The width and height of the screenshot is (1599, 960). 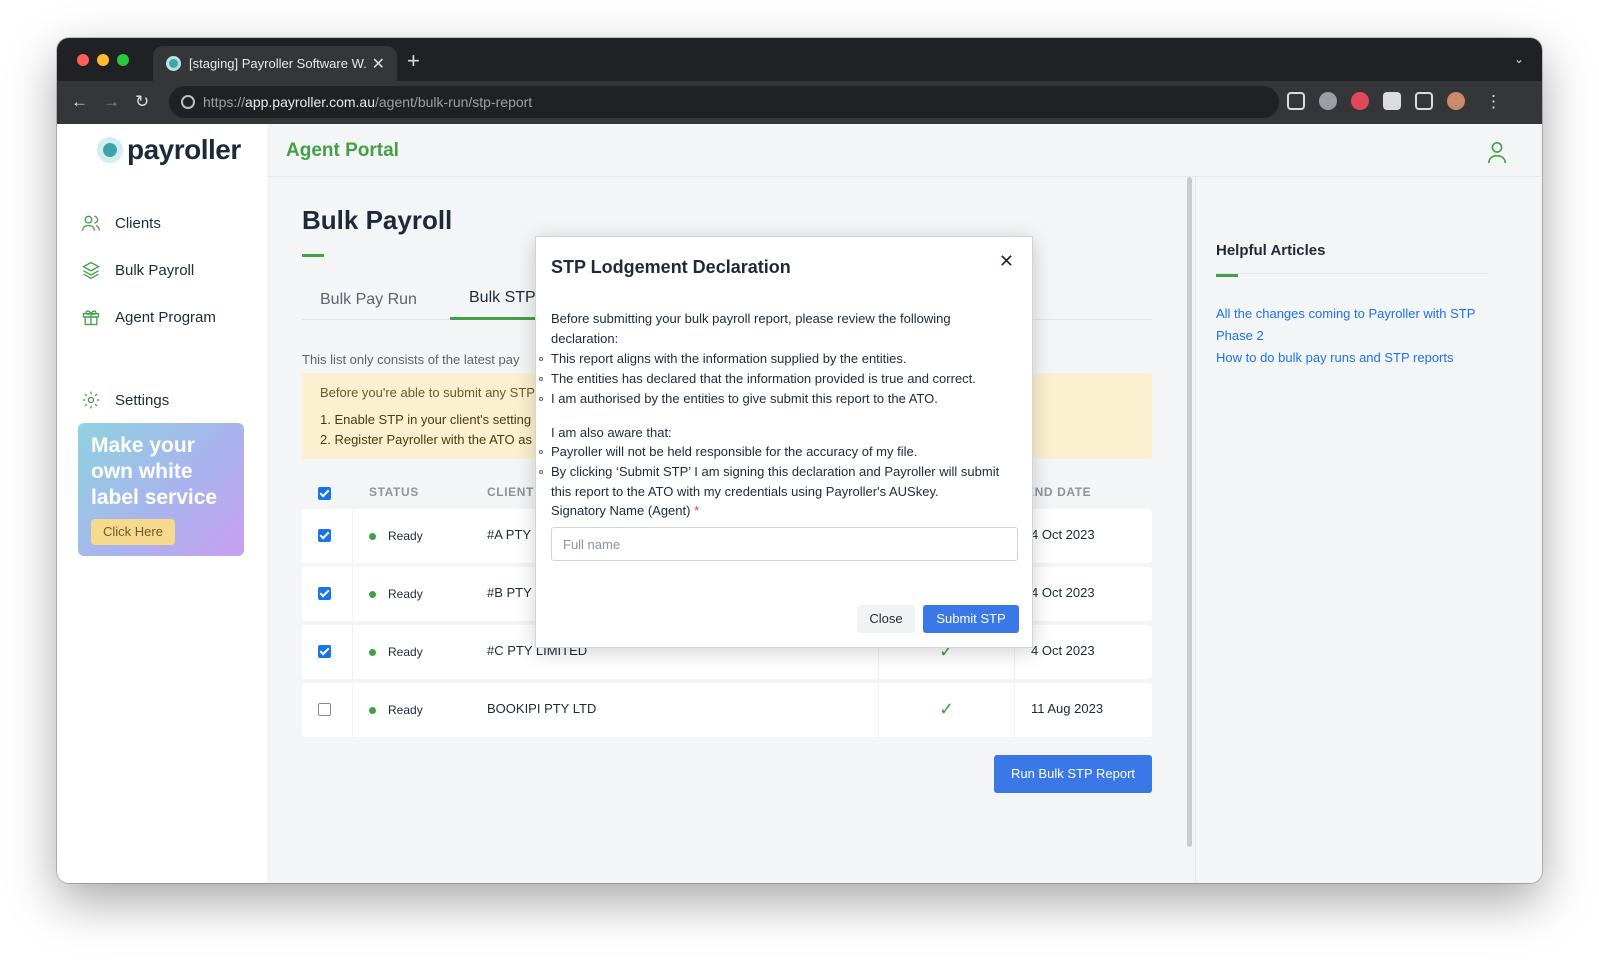 What do you see at coordinates (1493, 102) in the screenshot?
I see `browser-menu-icon: ⋮` at bounding box center [1493, 102].